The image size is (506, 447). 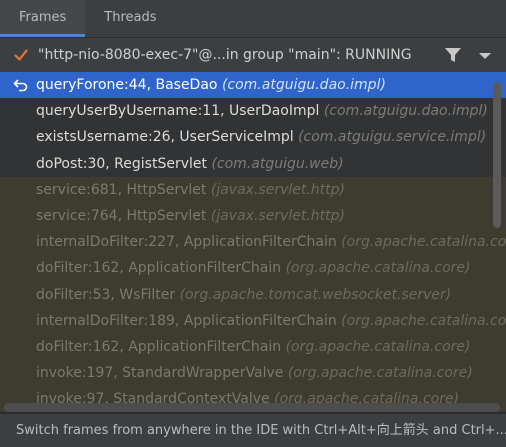 I want to click on return-arrow-icon, so click(x=20, y=85).